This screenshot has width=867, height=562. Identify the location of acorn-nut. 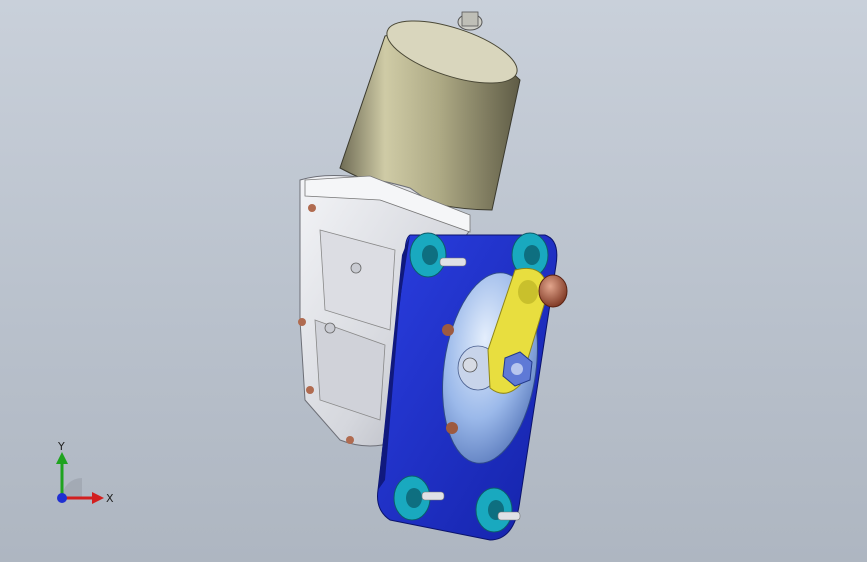
(553, 291).